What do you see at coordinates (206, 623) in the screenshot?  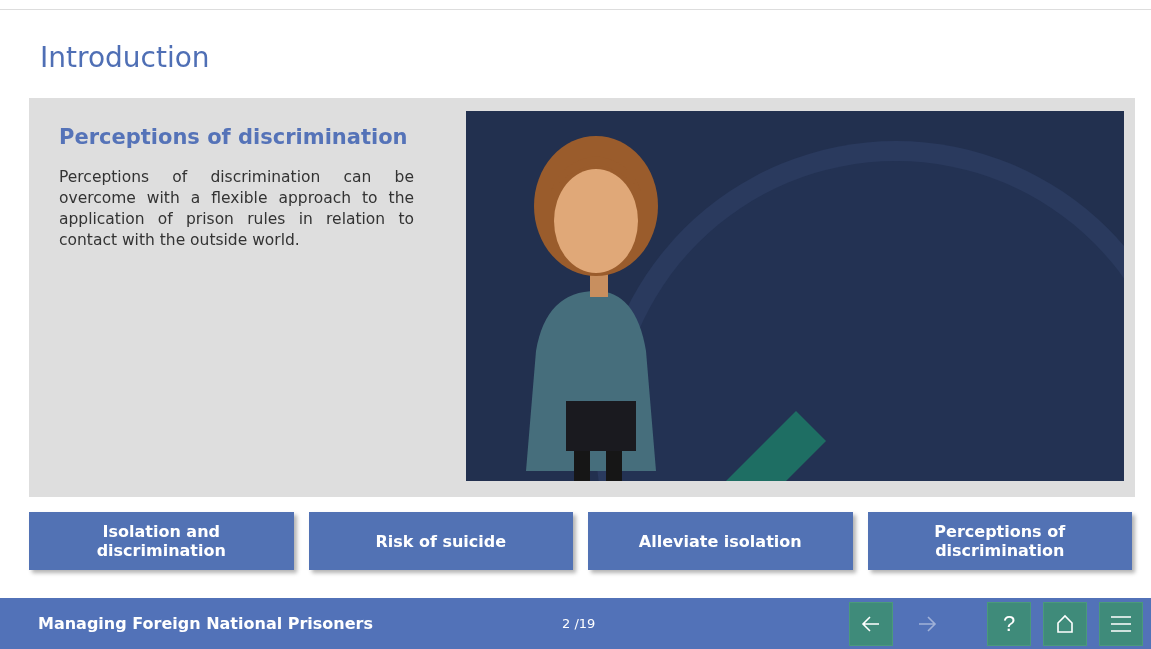 I see `course-title: Managing Foreign National Prisoners` at bounding box center [206, 623].